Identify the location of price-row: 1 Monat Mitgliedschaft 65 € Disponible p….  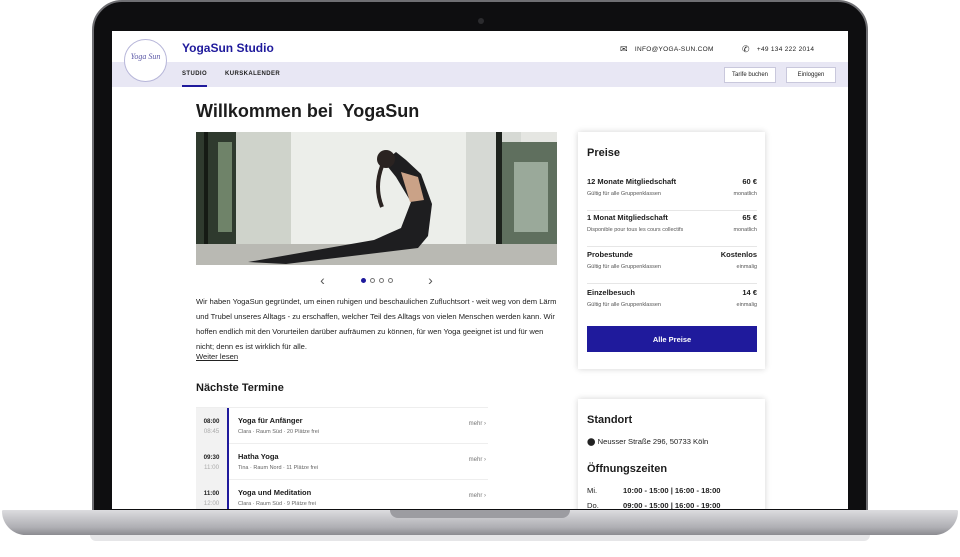
(672, 229).